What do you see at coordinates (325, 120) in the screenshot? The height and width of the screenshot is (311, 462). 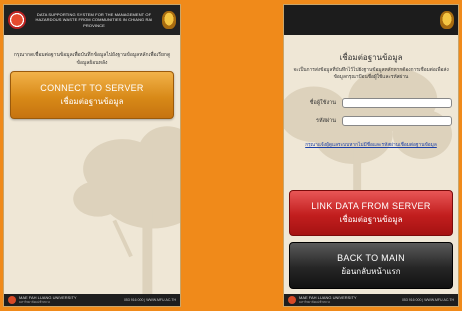 I see `password-label: รหัสผ่าน` at bounding box center [325, 120].